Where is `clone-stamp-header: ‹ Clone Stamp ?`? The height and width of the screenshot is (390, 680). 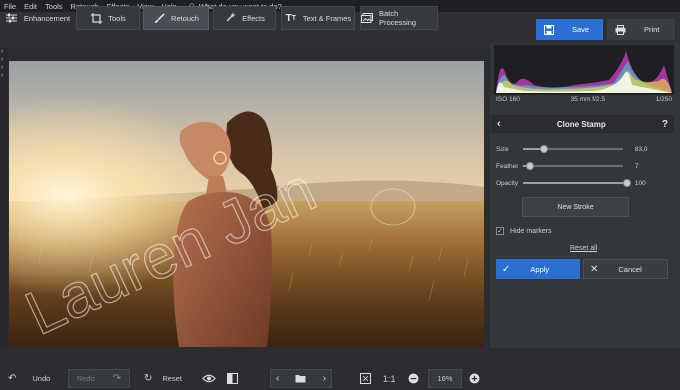 clone-stamp-header: ‹ Clone Stamp ? is located at coordinates (582, 124).